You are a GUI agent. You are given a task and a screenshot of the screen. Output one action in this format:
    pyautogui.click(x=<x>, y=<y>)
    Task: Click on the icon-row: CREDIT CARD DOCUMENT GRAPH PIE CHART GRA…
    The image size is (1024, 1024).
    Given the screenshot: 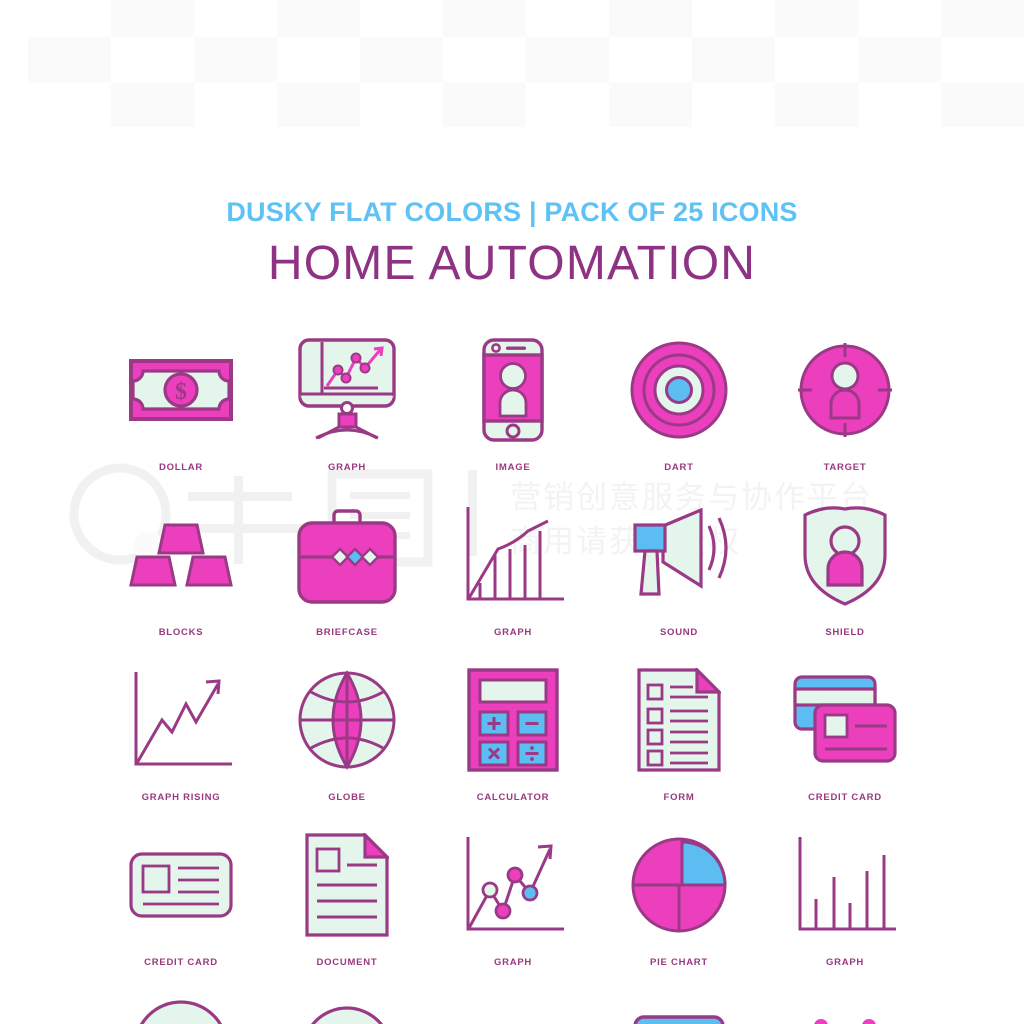 What is the action you would take?
    pyautogui.click(x=513, y=913)
    